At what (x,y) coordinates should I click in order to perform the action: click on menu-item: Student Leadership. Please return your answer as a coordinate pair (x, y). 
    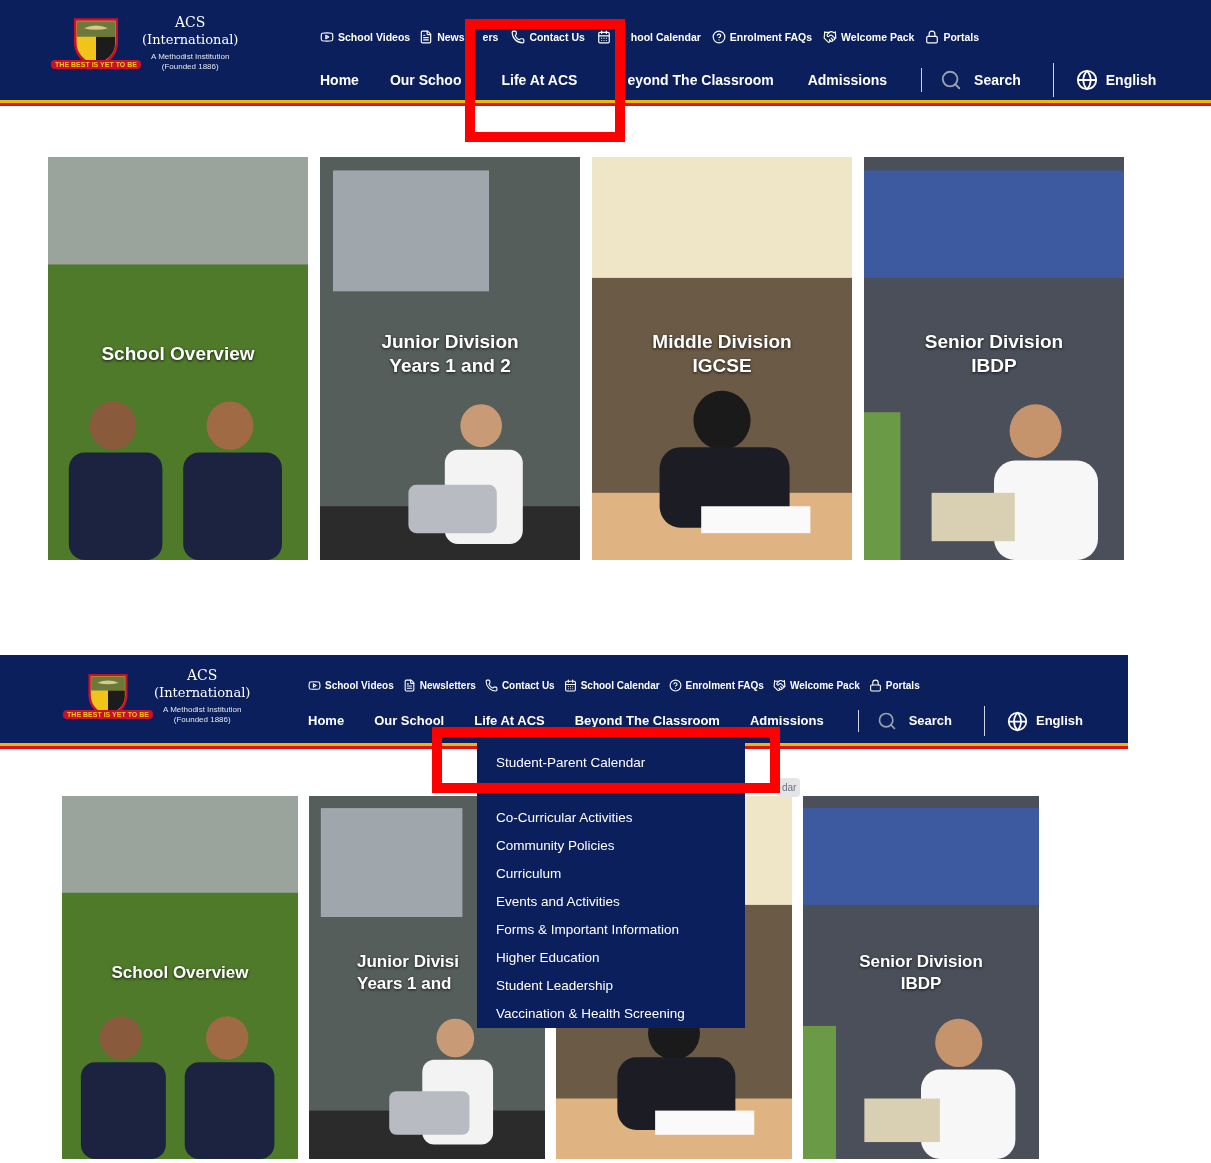
    Looking at the image, I should click on (620, 986).